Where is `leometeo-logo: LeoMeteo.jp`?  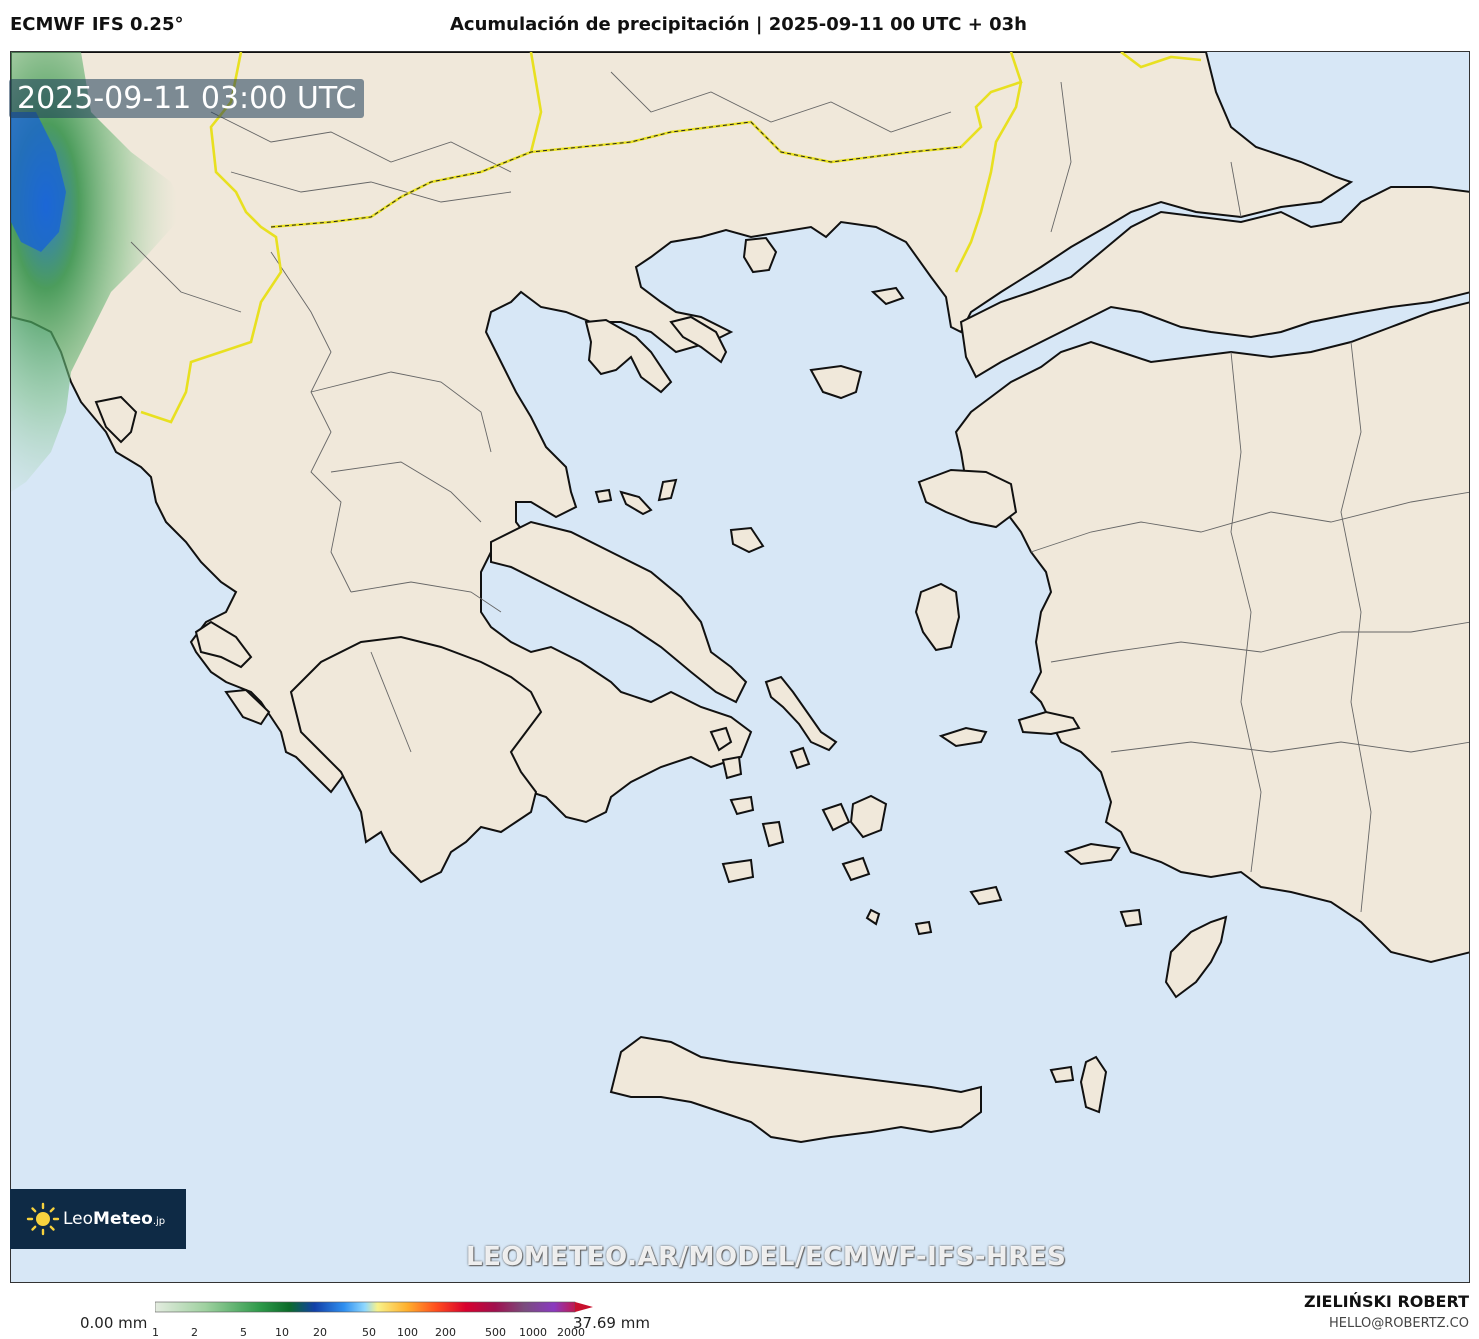
leometeo-logo: LeoMeteo.jp is located at coordinates (98, 1219).